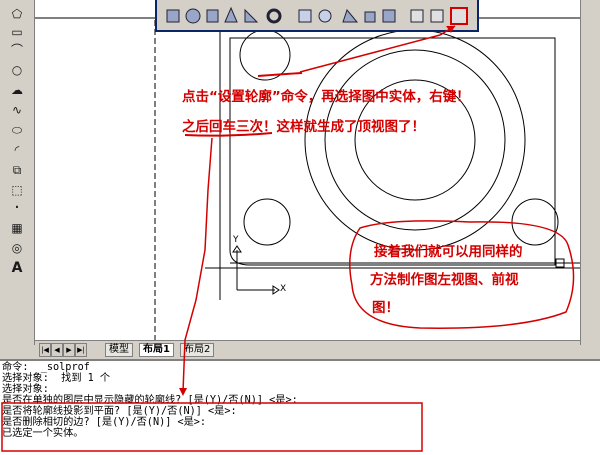  Describe the element at coordinates (183, 392) in the screenshot. I see `arrow-head-command` at that location.